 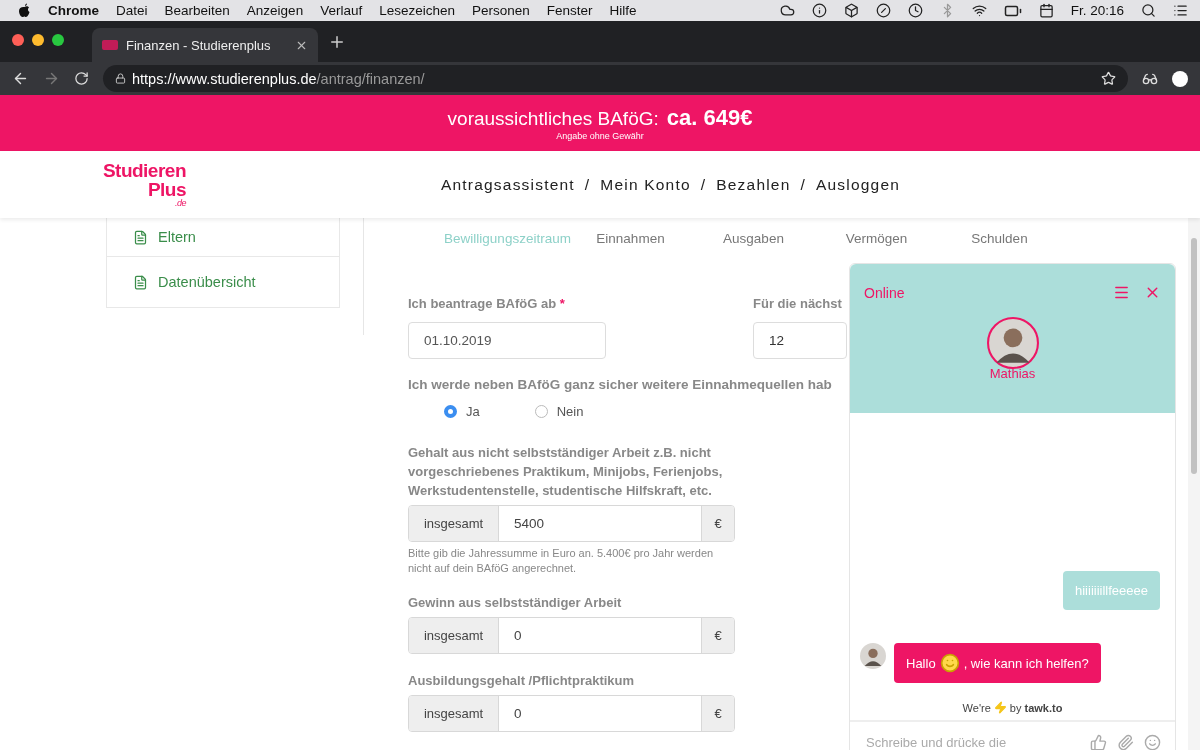 I want to click on footer-text: We're, so click(x=976, y=707).